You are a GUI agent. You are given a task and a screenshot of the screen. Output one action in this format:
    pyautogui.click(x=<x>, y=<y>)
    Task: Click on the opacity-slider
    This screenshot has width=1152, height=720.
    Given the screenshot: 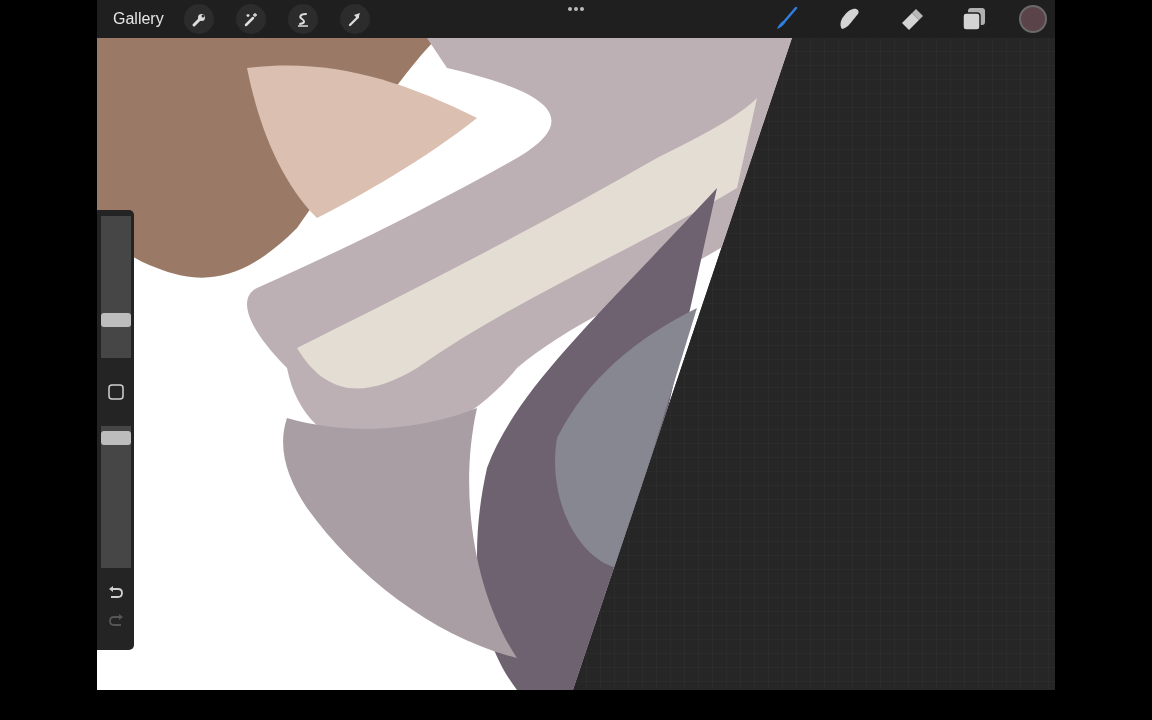 What is the action you would take?
    pyautogui.click(x=115, y=497)
    